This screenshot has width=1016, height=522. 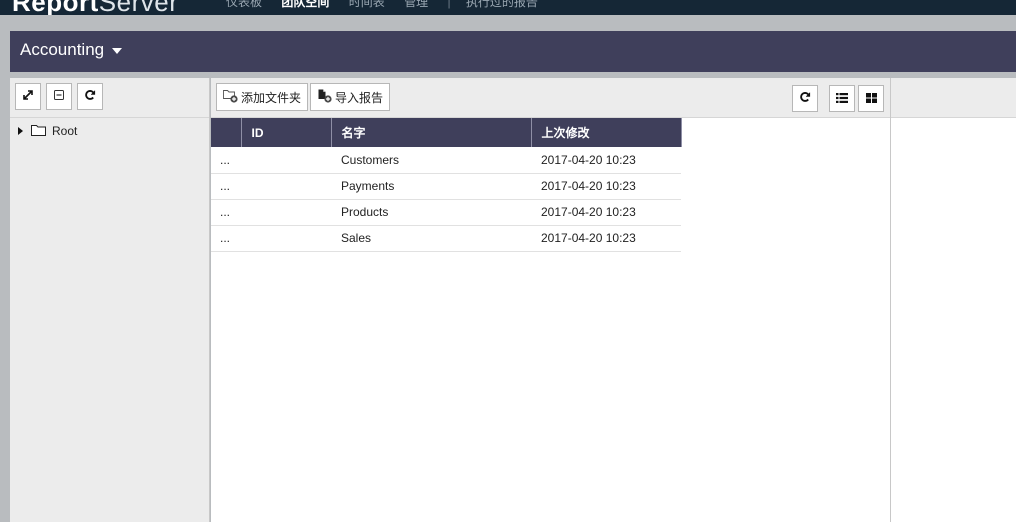 What do you see at coordinates (109, 98) in the screenshot?
I see `tree-toolbar` at bounding box center [109, 98].